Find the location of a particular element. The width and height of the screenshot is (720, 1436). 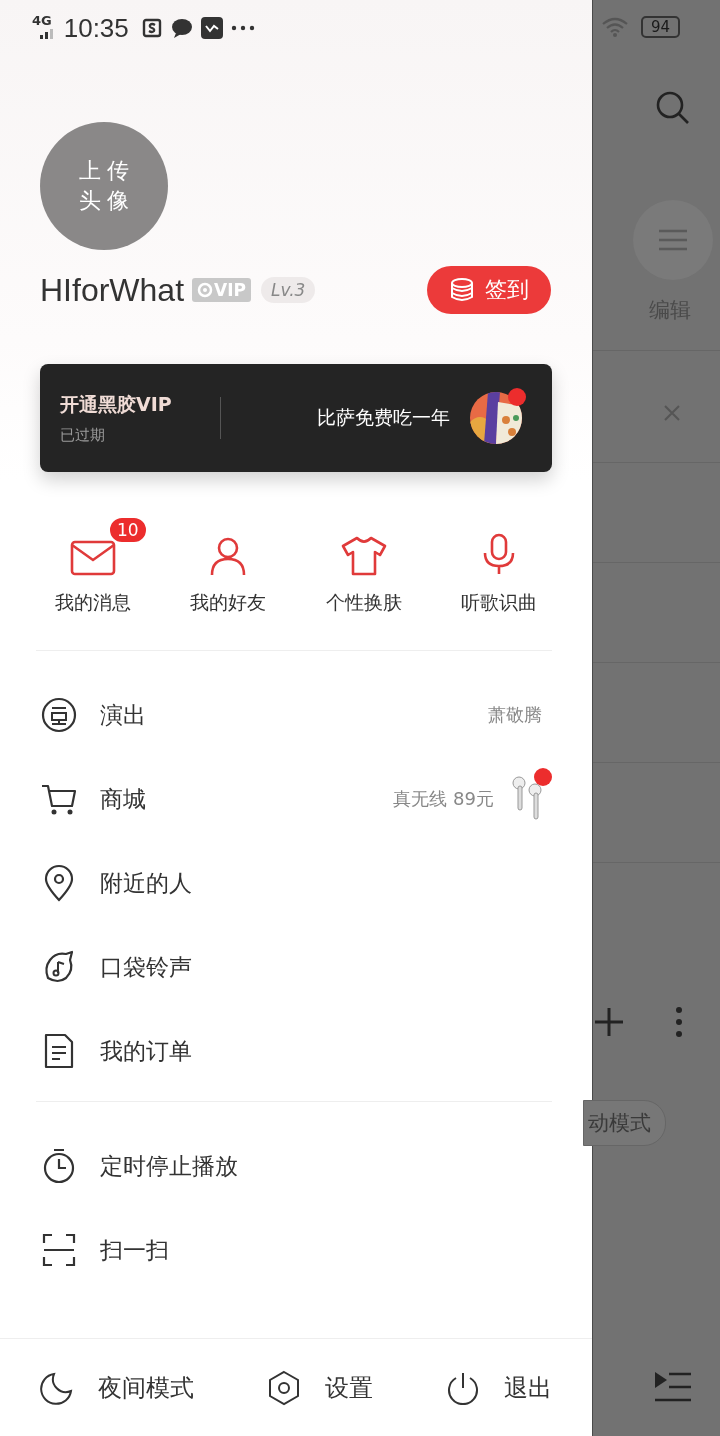

scan-icon is located at coordinates (59, 1250).